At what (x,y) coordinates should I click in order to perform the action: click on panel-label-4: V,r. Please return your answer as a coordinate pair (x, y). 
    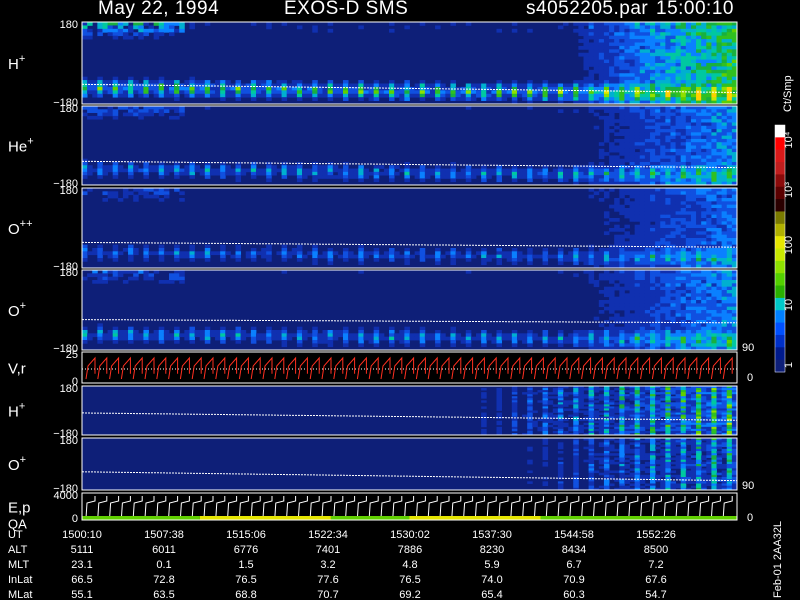
    Looking at the image, I should click on (17, 369).